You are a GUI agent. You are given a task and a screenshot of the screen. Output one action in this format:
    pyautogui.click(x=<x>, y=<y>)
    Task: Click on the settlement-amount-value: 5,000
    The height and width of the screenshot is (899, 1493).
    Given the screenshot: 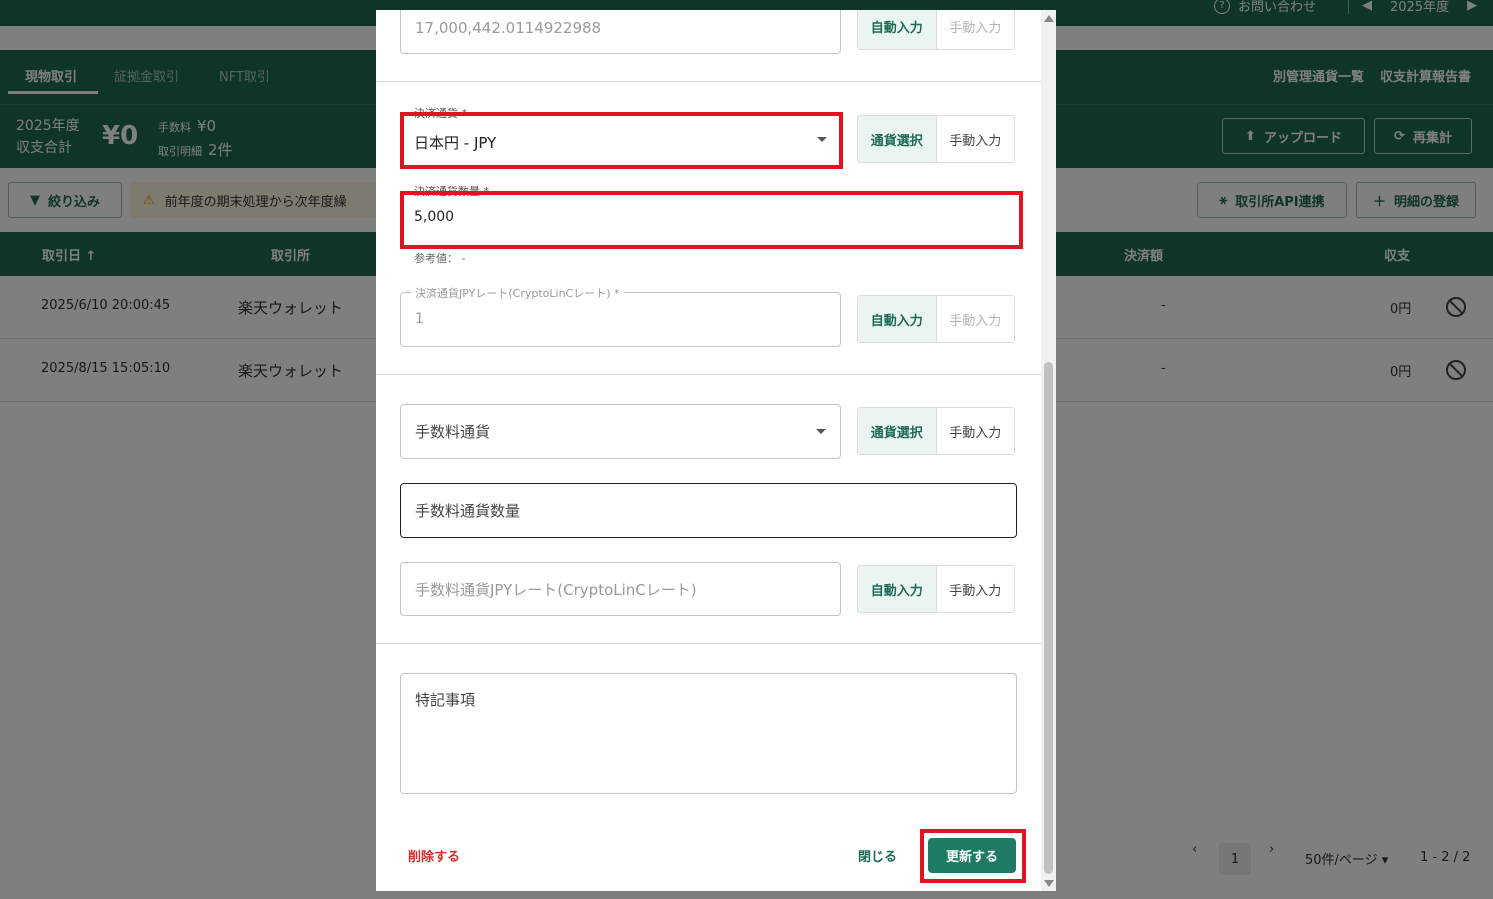 What is the action you would take?
    pyautogui.click(x=434, y=217)
    